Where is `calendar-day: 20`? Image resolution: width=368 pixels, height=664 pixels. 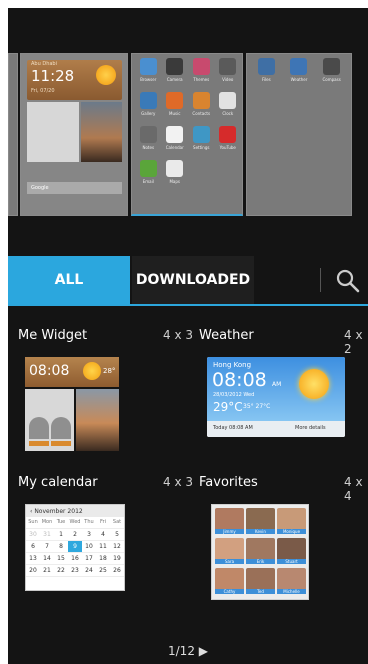
calendar-day: 20 is located at coordinates (33, 571).